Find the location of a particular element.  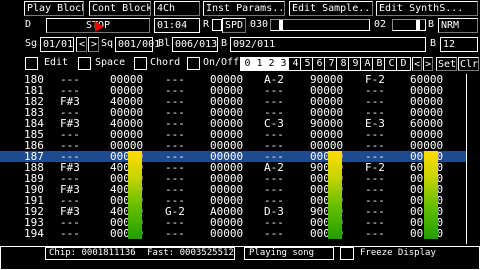

freeze-display-label: Freeze Display is located at coordinates (398, 253).